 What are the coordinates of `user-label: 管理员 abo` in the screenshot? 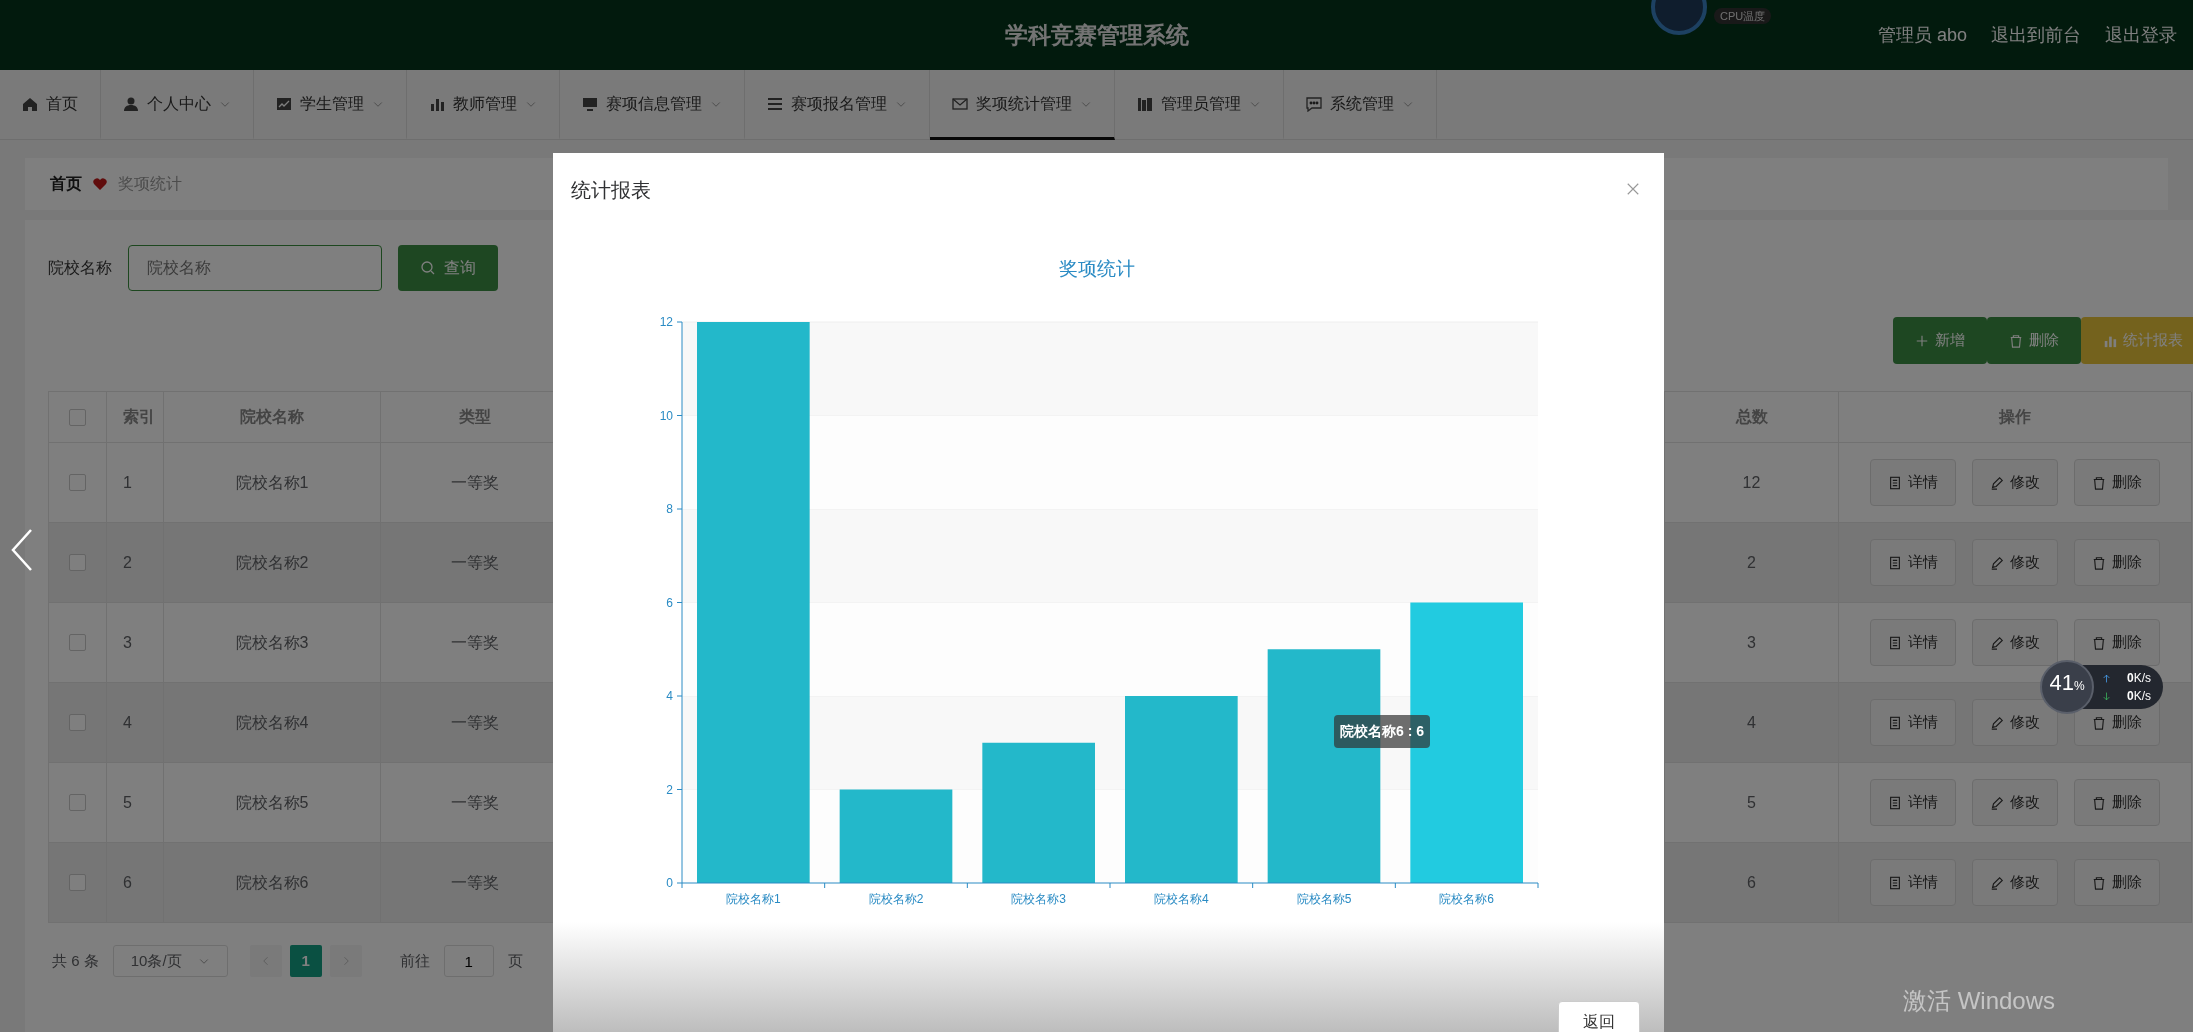 It's located at (1922, 35).